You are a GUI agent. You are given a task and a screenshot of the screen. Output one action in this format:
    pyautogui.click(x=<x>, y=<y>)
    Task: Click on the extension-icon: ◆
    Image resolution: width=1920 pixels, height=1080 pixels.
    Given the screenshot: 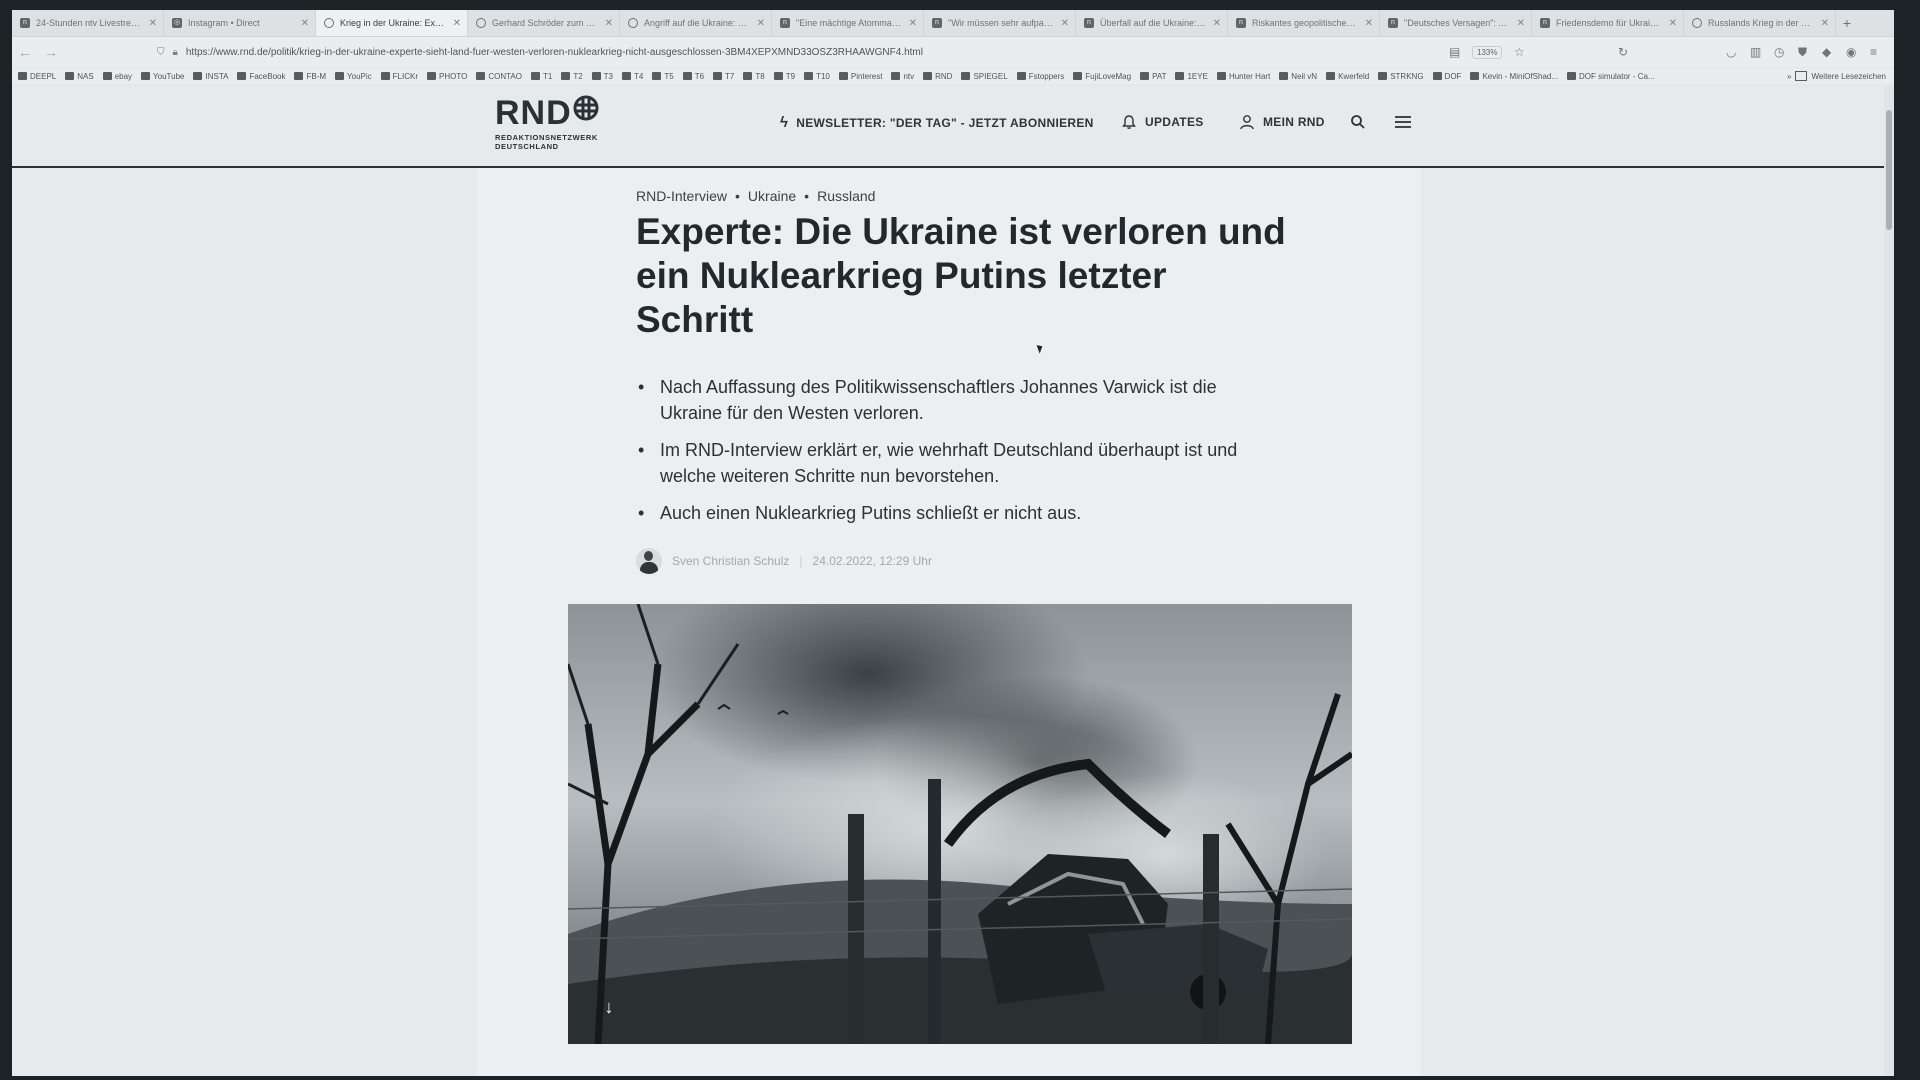 What is the action you would take?
    pyautogui.click(x=1826, y=52)
    